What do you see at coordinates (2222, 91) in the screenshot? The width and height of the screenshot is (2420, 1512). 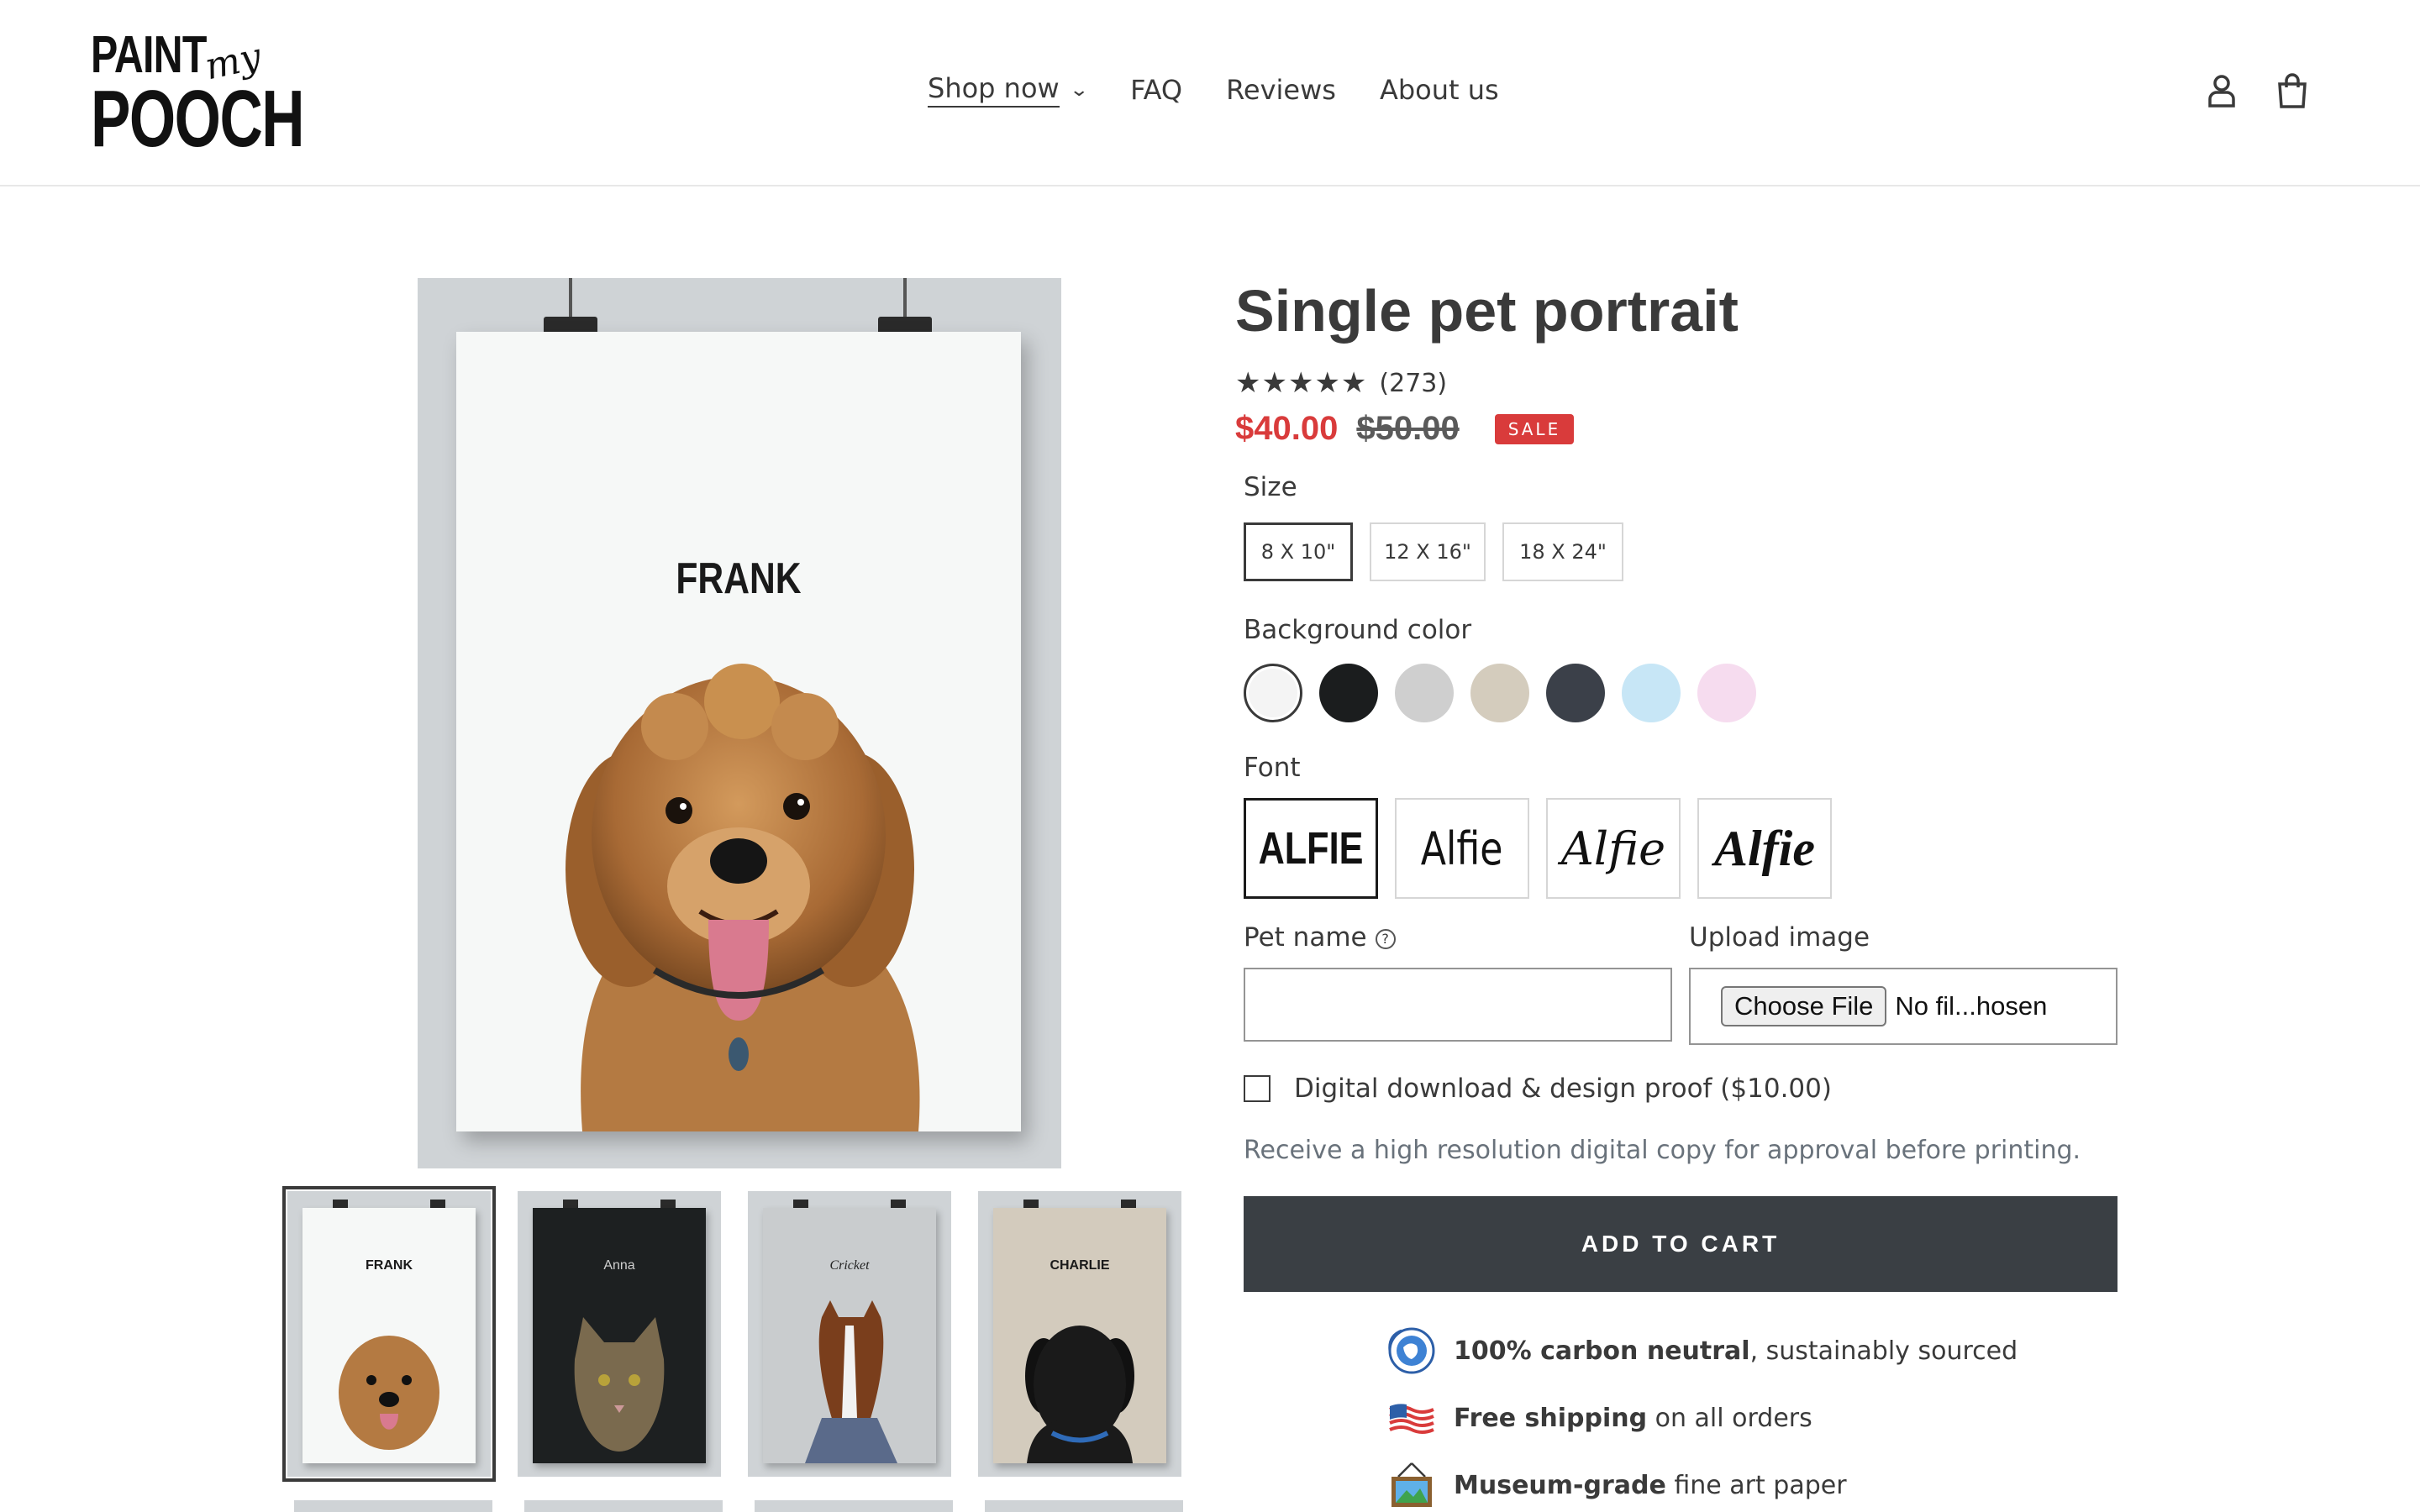 I see `account-icon` at bounding box center [2222, 91].